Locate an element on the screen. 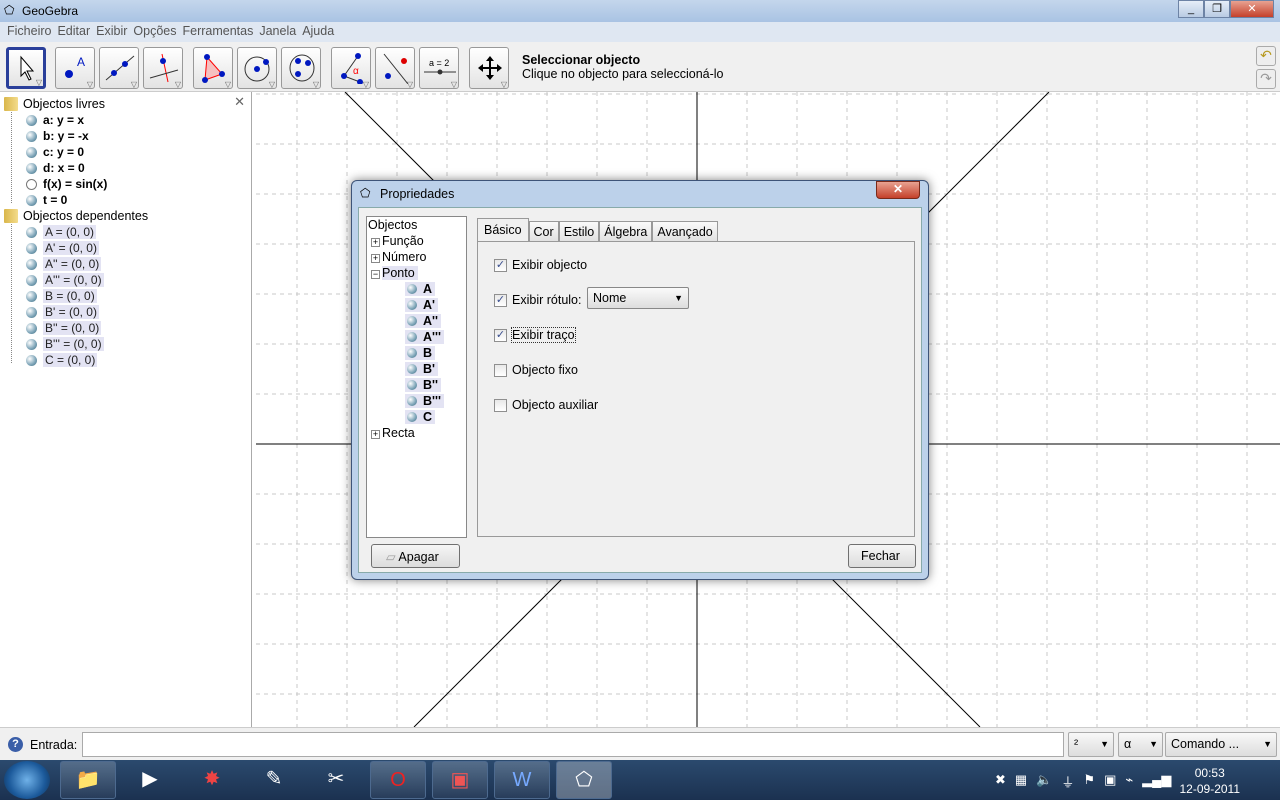  auxiliary-object-checkbox: Objecto auxiliar is located at coordinates (546, 405).